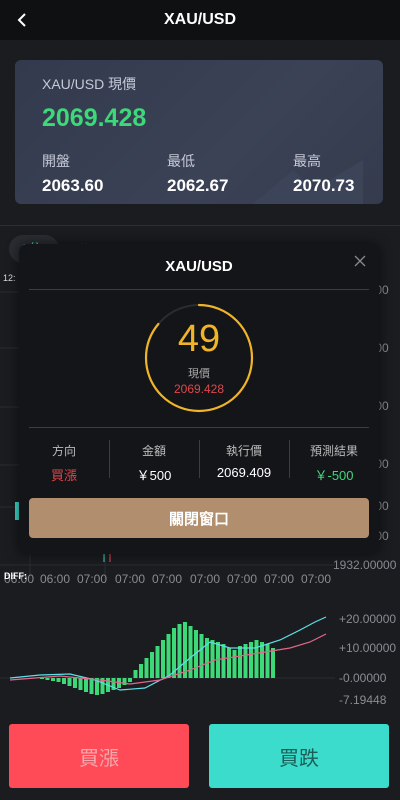  I want to click on close-window-button: 關閉窗口, so click(199, 518).